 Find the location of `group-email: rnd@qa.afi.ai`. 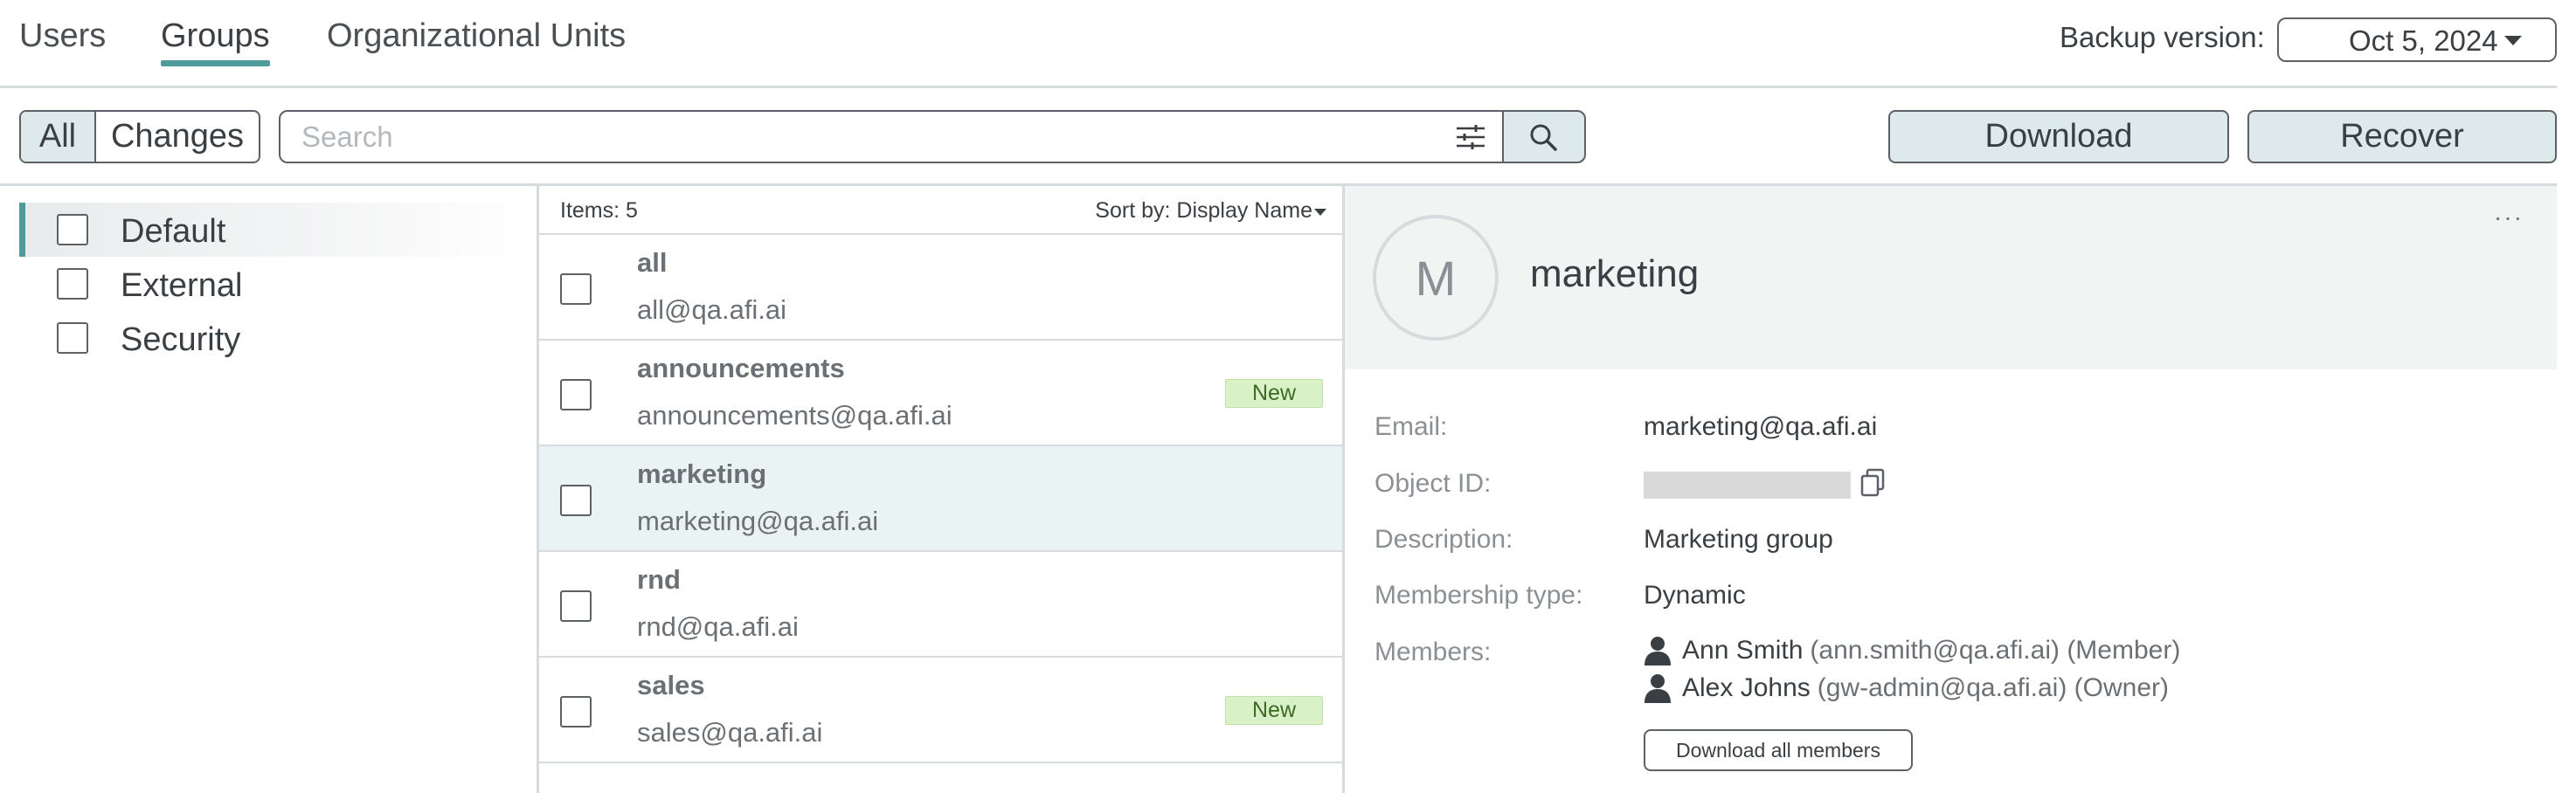

group-email: rnd@qa.afi.ai is located at coordinates (718, 626).